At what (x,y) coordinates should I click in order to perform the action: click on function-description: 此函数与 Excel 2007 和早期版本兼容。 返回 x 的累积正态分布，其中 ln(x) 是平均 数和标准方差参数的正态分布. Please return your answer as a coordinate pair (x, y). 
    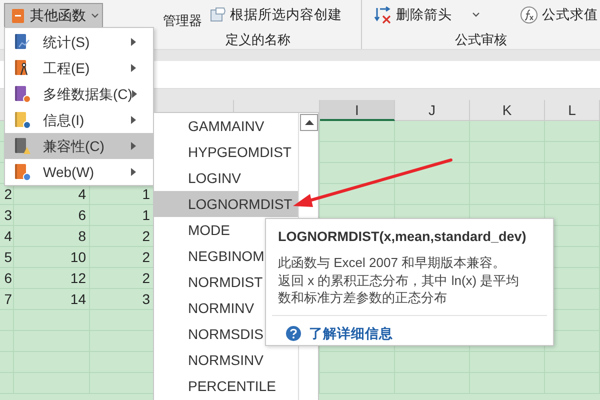
    Looking at the image, I should click on (399, 280).